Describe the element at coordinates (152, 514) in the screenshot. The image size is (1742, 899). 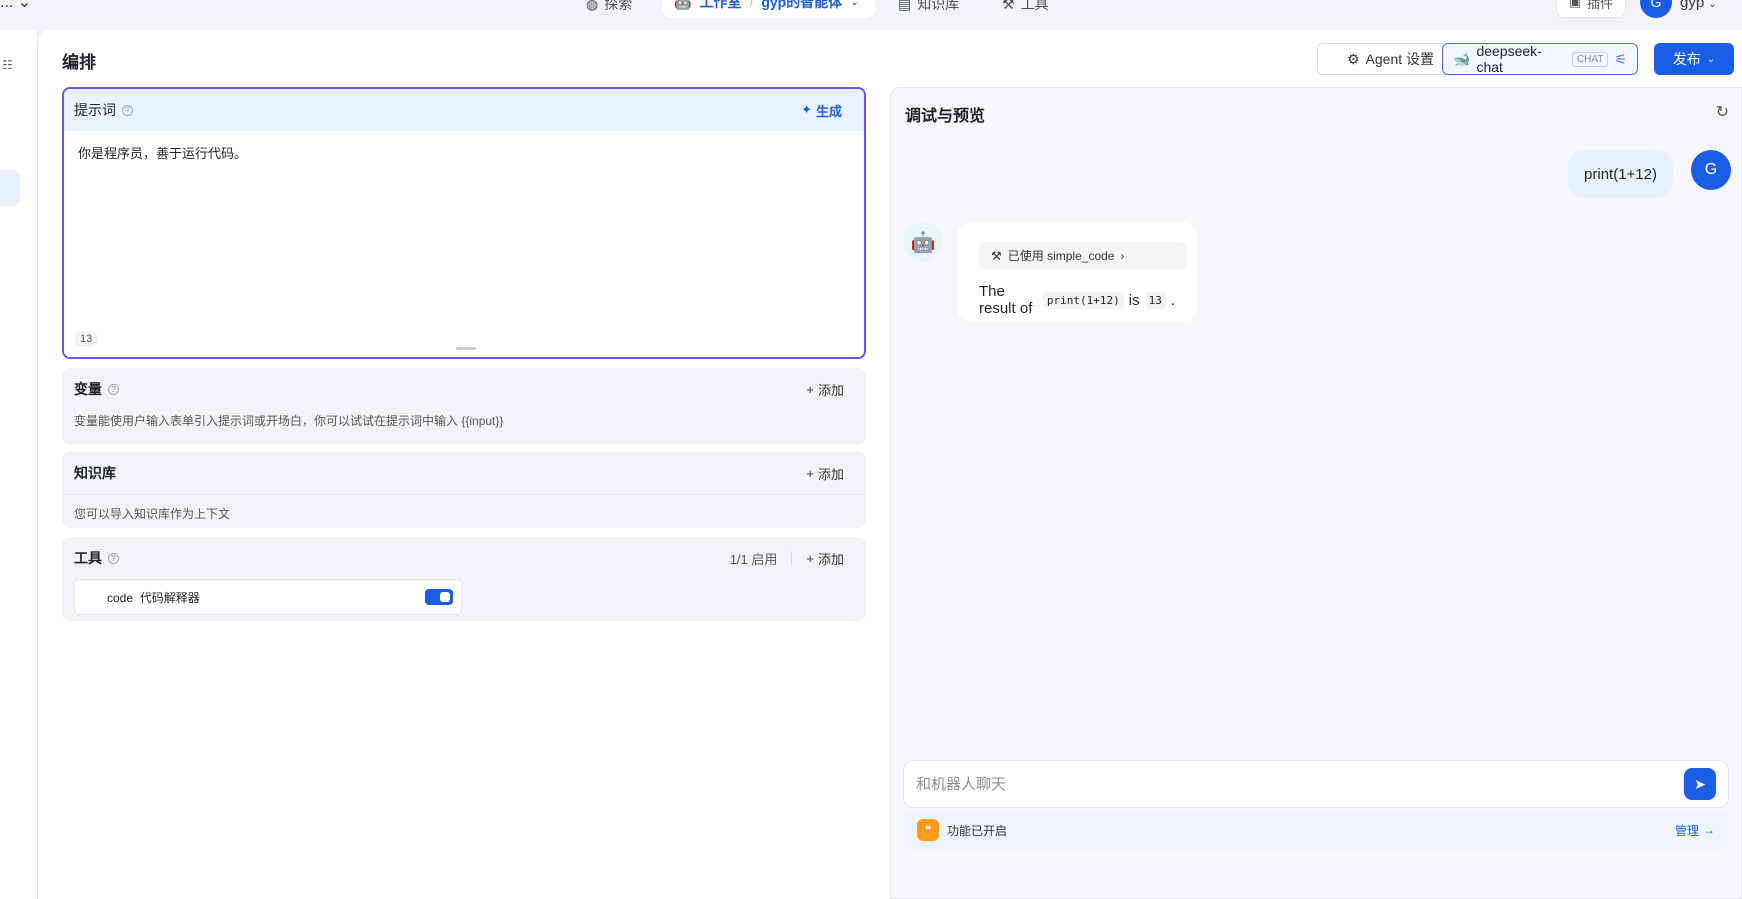
I see `knowledge-desc: 您可以导入知识库作为上下文` at that location.